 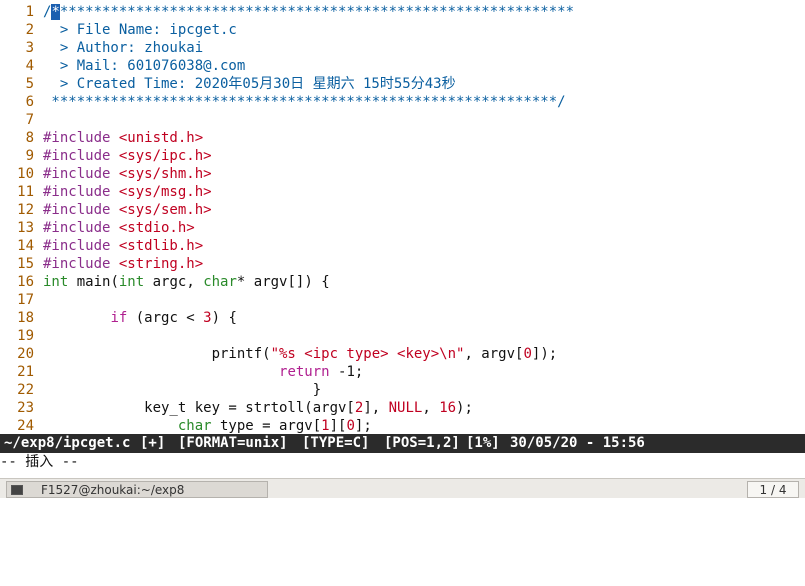 I want to click on line-number: 18, so click(x=25, y=318).